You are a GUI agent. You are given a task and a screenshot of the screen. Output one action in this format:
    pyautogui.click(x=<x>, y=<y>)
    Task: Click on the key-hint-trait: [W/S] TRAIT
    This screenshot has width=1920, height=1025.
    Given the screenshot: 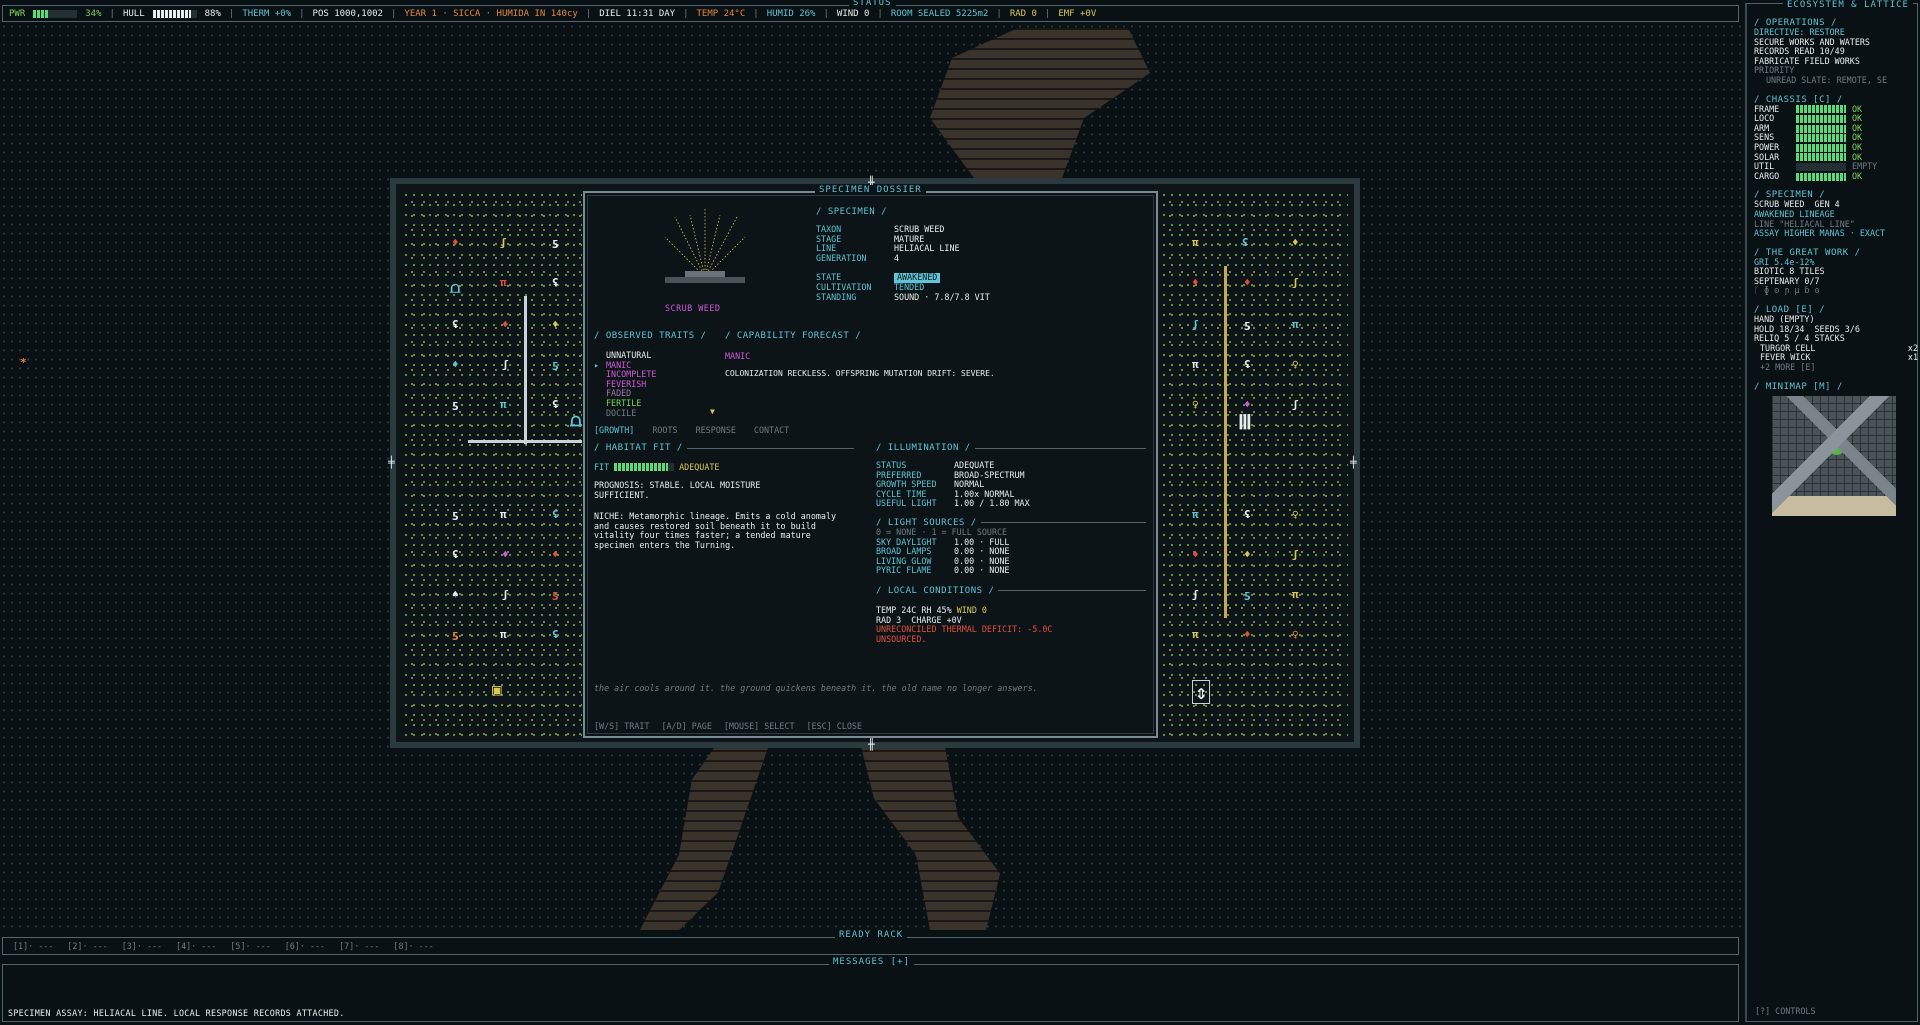 What is the action you would take?
    pyautogui.click(x=622, y=726)
    